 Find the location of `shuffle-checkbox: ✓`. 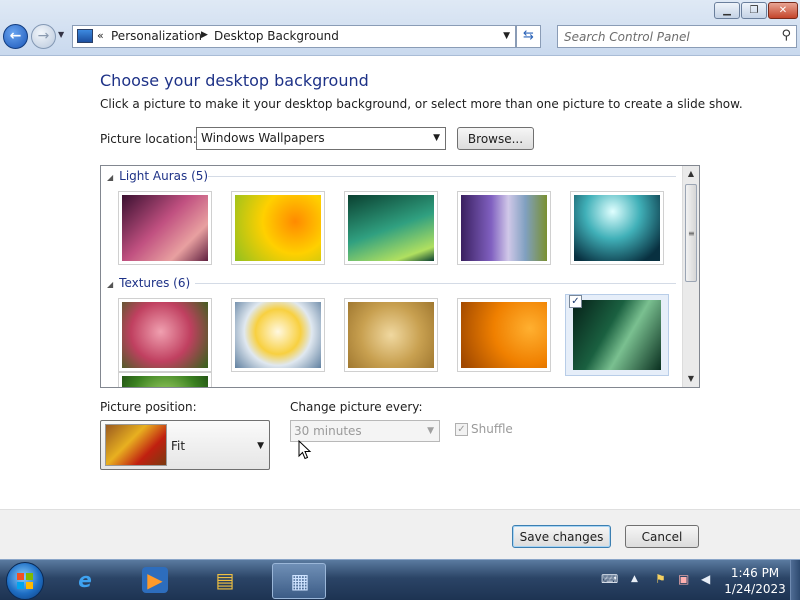

shuffle-checkbox: ✓ is located at coordinates (461, 429).